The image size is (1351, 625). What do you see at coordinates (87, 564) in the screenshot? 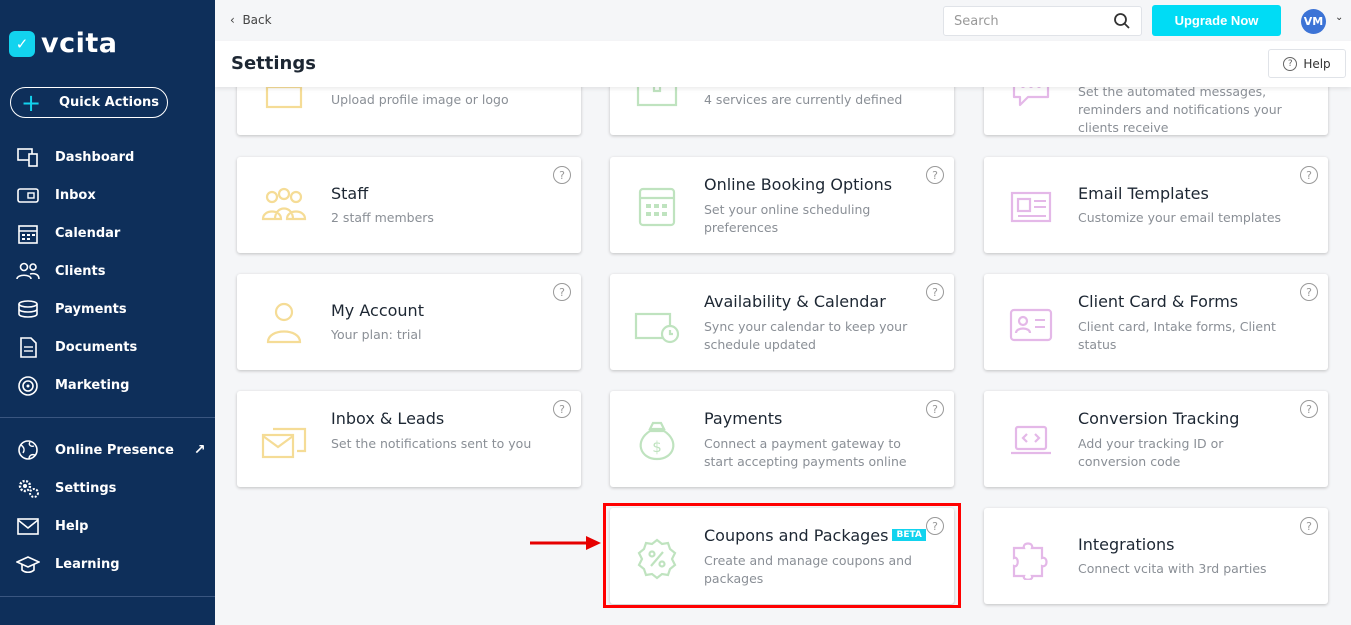
I see `sidebar-item-label: Learning` at bounding box center [87, 564].